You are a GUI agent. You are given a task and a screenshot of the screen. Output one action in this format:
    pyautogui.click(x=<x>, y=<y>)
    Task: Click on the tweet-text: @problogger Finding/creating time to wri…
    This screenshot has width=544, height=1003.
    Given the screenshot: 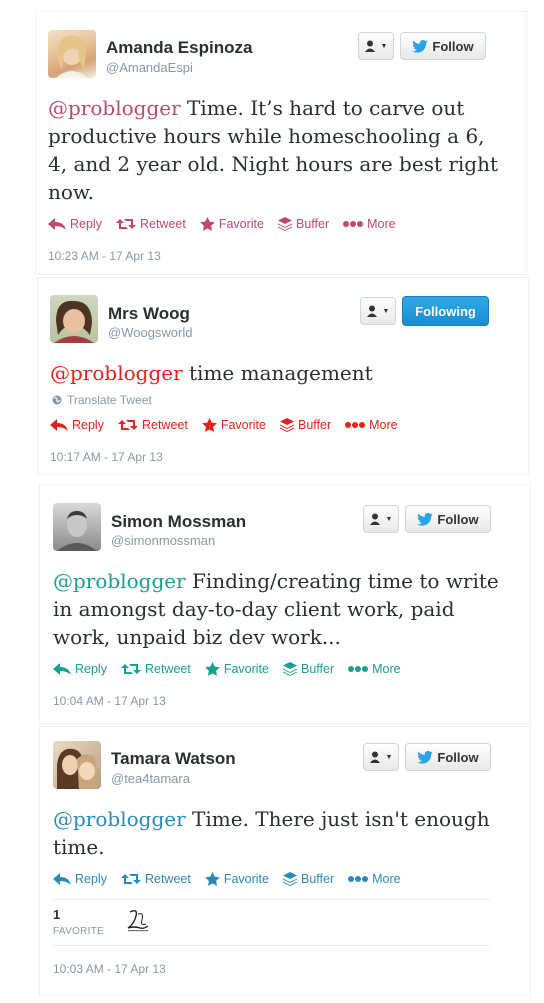 What is the action you would take?
    pyautogui.click(x=288, y=609)
    